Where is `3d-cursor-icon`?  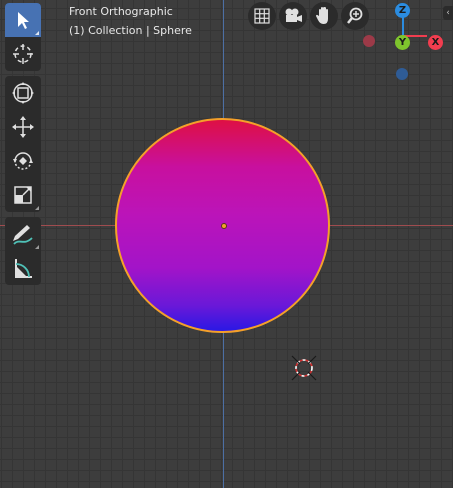 3d-cursor-icon is located at coordinates (304, 368).